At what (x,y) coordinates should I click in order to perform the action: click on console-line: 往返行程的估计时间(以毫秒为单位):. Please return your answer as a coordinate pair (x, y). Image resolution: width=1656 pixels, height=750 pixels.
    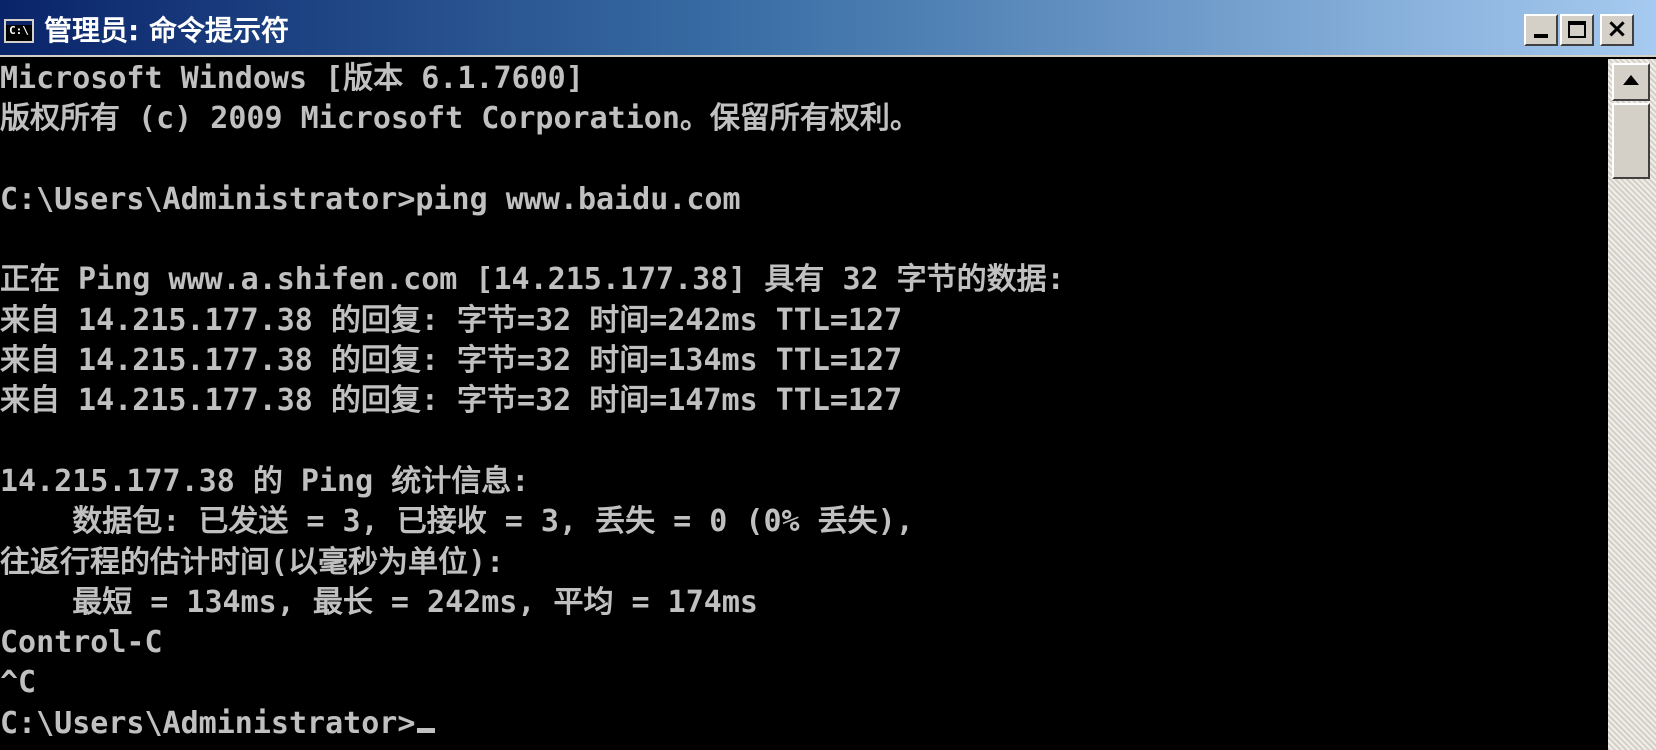
    Looking at the image, I should click on (252, 562).